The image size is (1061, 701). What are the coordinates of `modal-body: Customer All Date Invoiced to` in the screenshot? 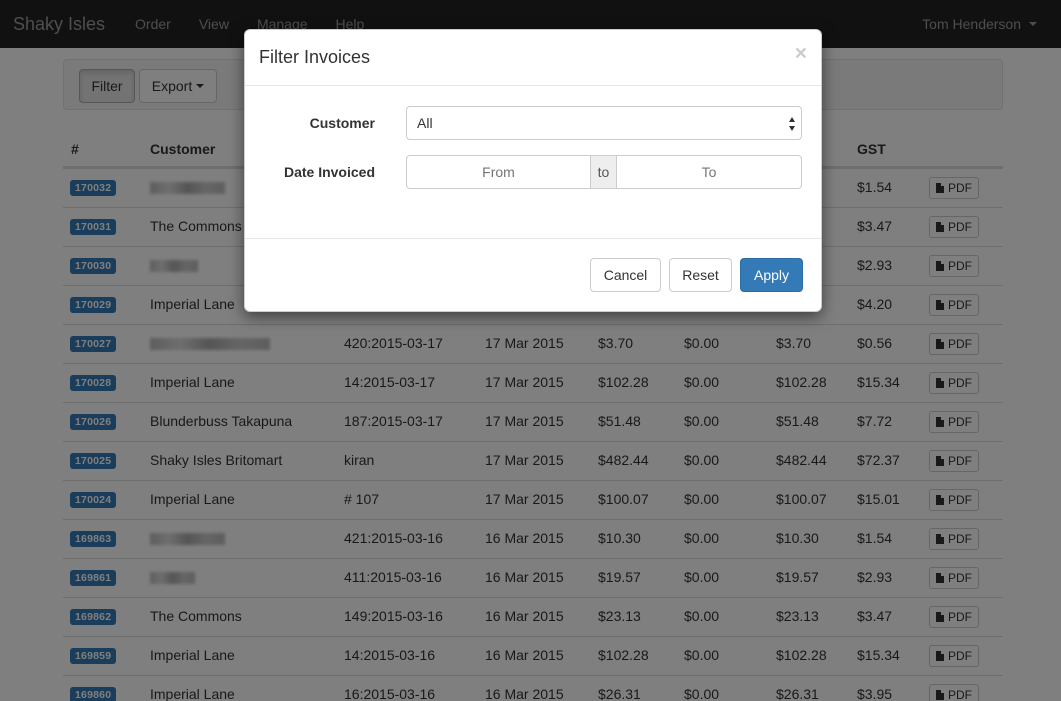 It's located at (533, 162).